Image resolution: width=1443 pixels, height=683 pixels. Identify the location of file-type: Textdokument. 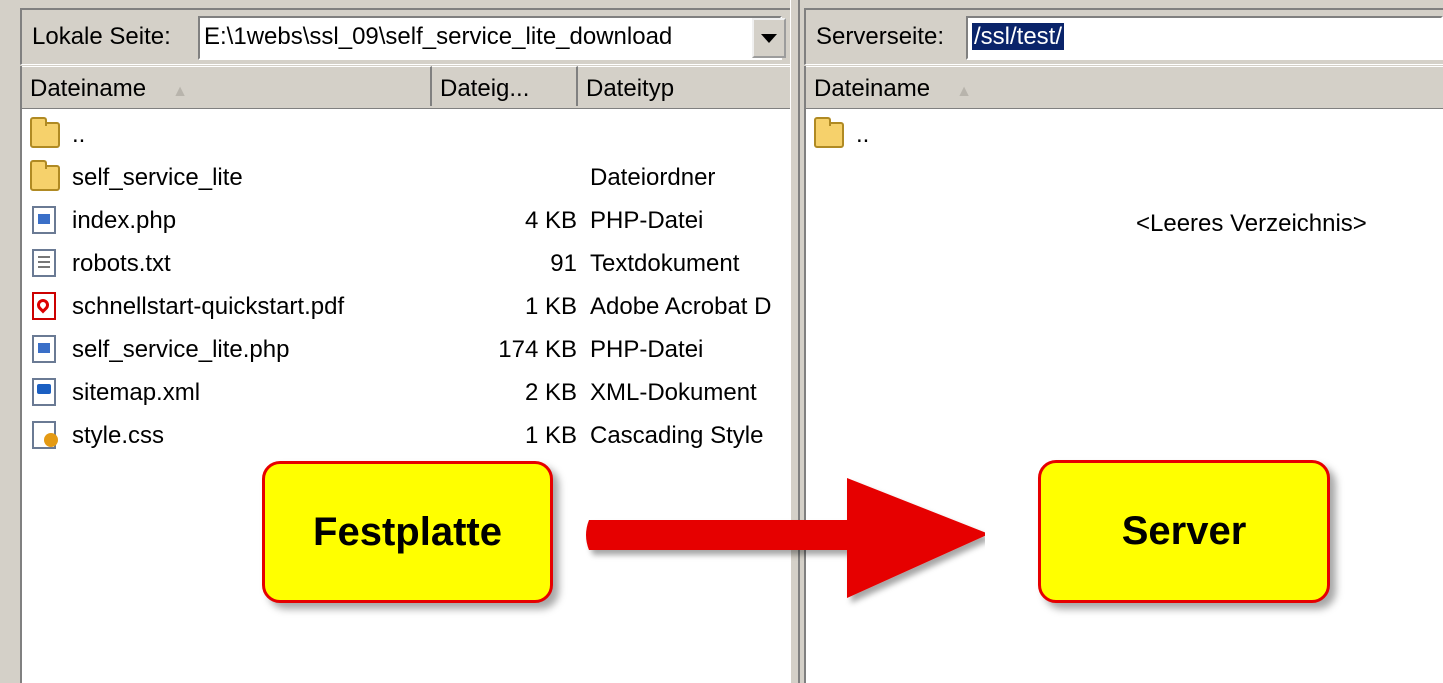
(665, 263).